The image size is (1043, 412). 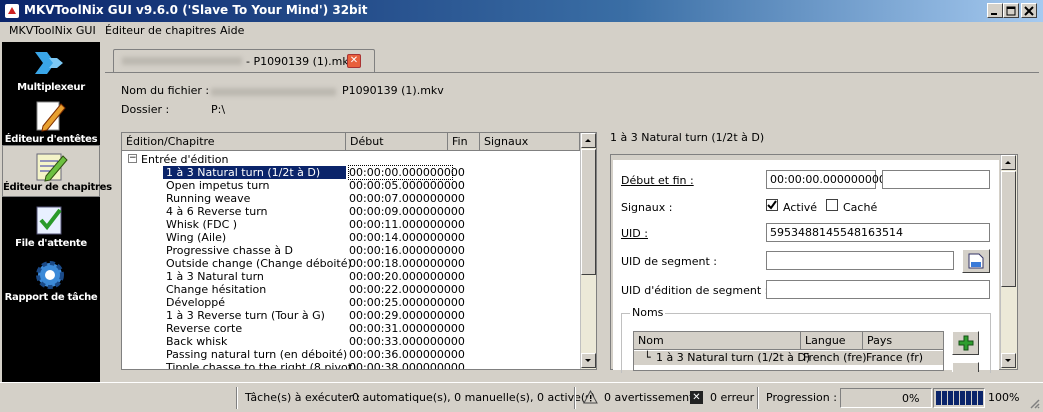 I want to click on current-progress-value: 0%, so click(x=911, y=398).